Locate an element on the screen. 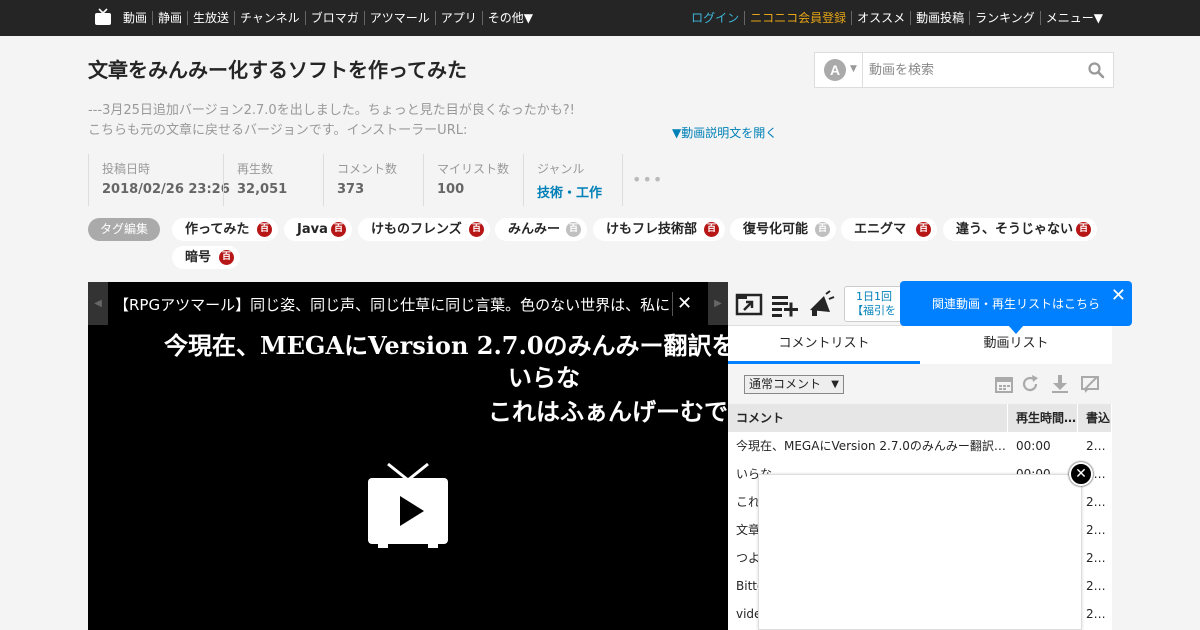 This screenshot has height=630, width=1200. tooltip-text: 関連動画・再生リストはこちら is located at coordinates (1016, 304).